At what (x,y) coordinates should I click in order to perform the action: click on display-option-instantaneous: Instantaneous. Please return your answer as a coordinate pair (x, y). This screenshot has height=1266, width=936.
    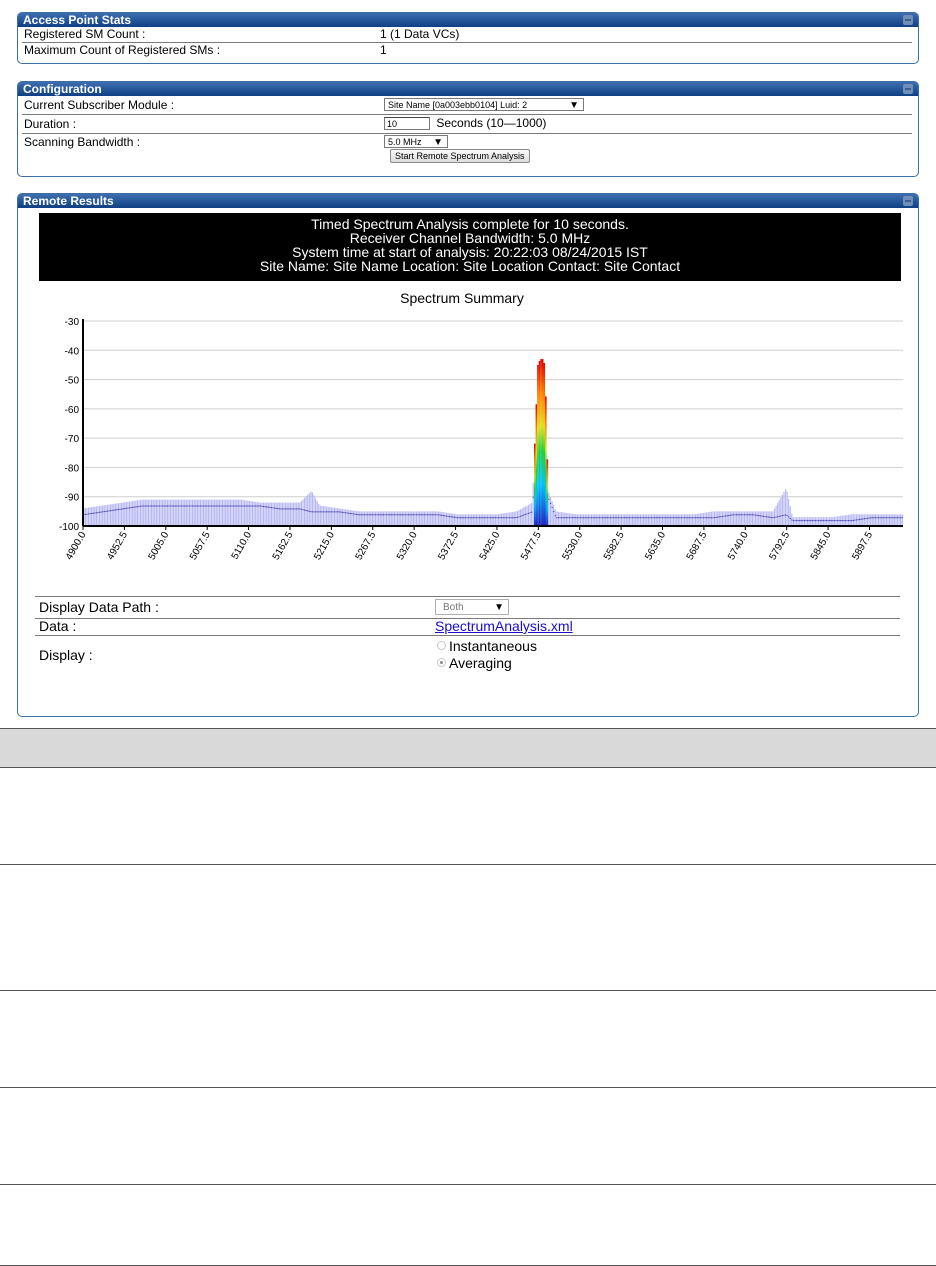
    Looking at the image, I should click on (487, 646).